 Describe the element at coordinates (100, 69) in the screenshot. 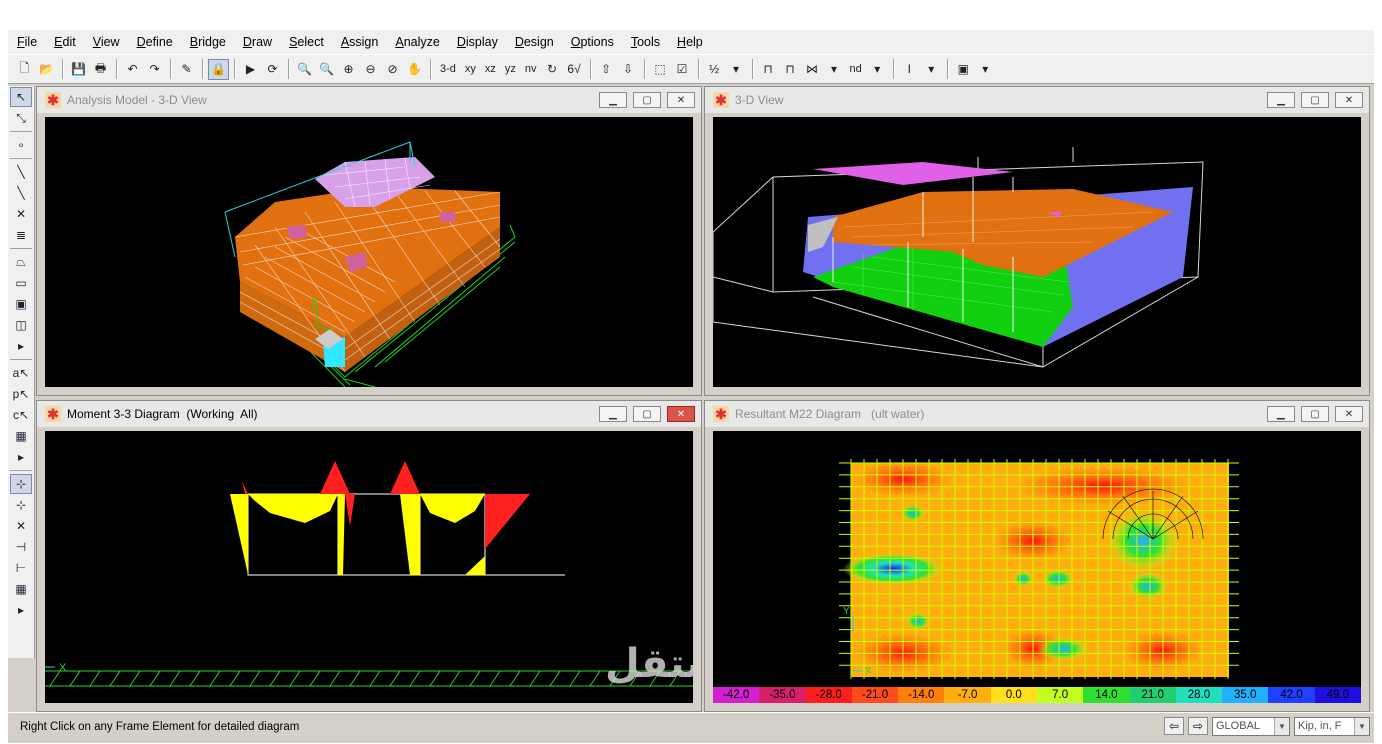

I see `print-icon: 🖶` at that location.